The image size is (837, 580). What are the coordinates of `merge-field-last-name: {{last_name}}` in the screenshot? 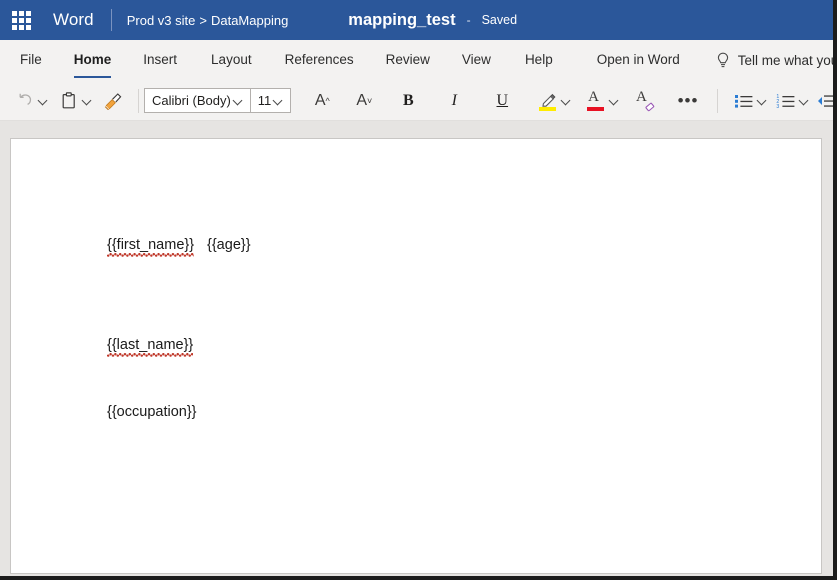 It's located at (150, 347).